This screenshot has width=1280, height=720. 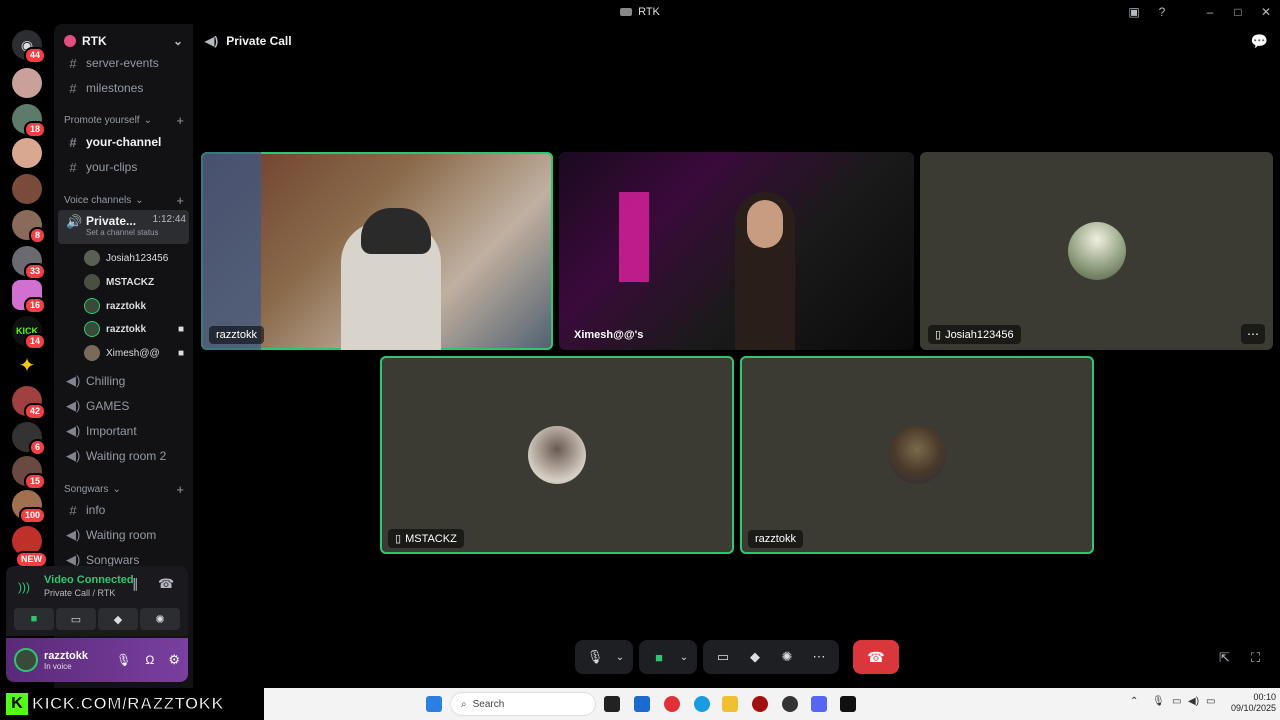 I want to click on maximize-button: □, so click(x=1238, y=12).